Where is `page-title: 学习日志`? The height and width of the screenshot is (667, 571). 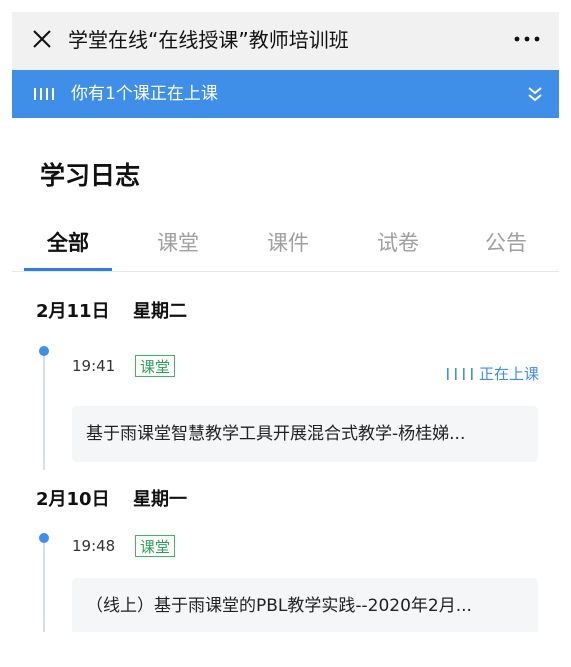 page-title: 学习日志 is located at coordinates (90, 175).